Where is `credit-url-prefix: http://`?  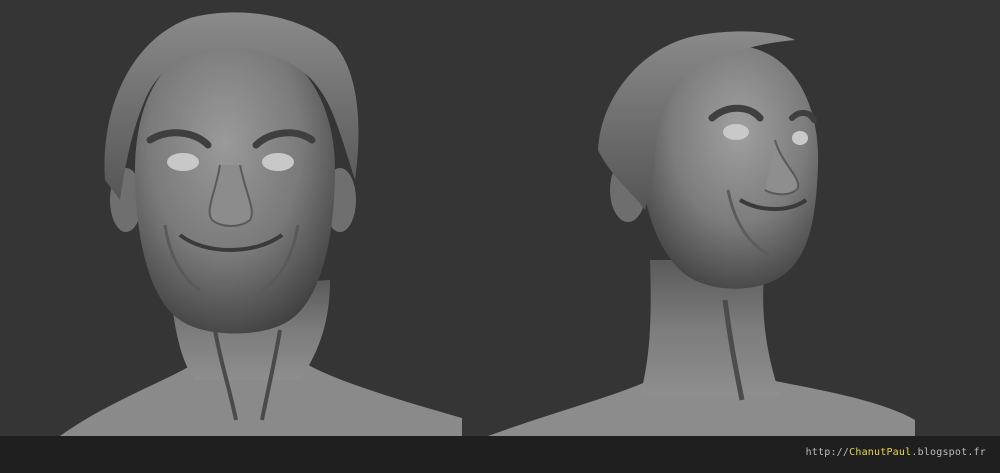
credit-url-prefix: http:// is located at coordinates (827, 452).